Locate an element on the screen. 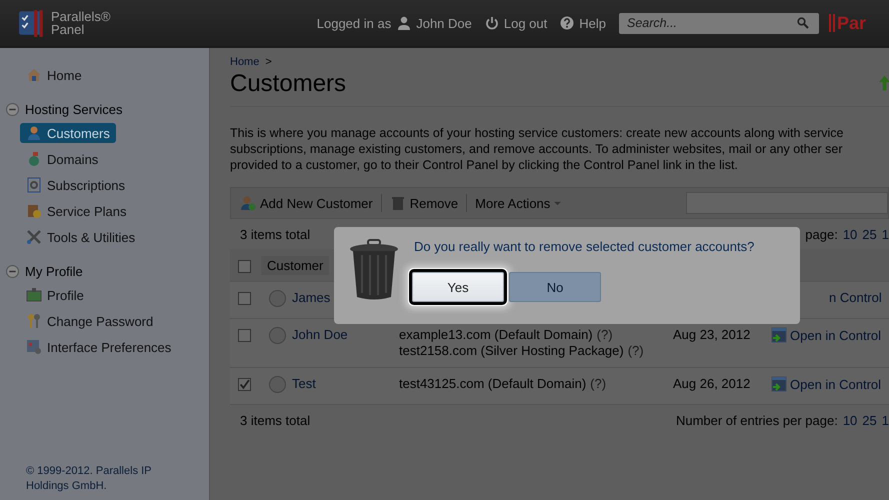 The image size is (889, 500). keys-icon is located at coordinates (34, 321).